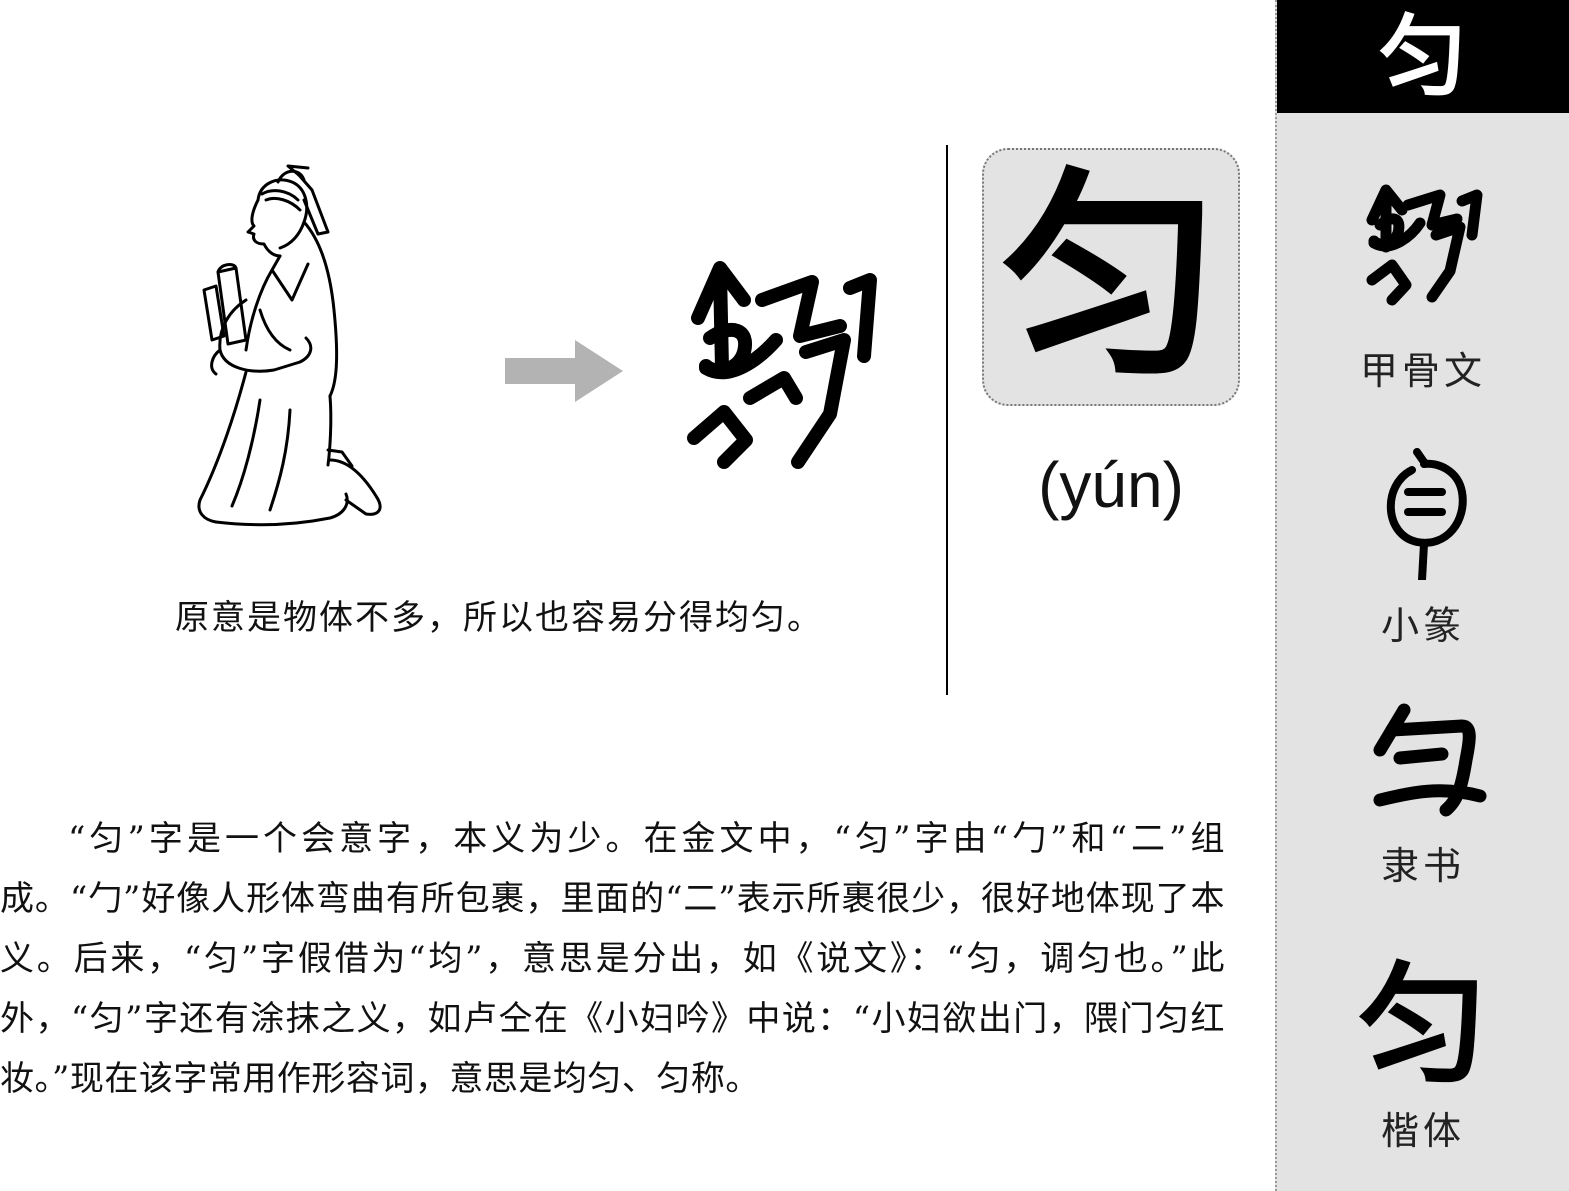 The width and height of the screenshot is (1569, 1191). I want to click on label-small-seal: 小篆, so click(1422, 626).